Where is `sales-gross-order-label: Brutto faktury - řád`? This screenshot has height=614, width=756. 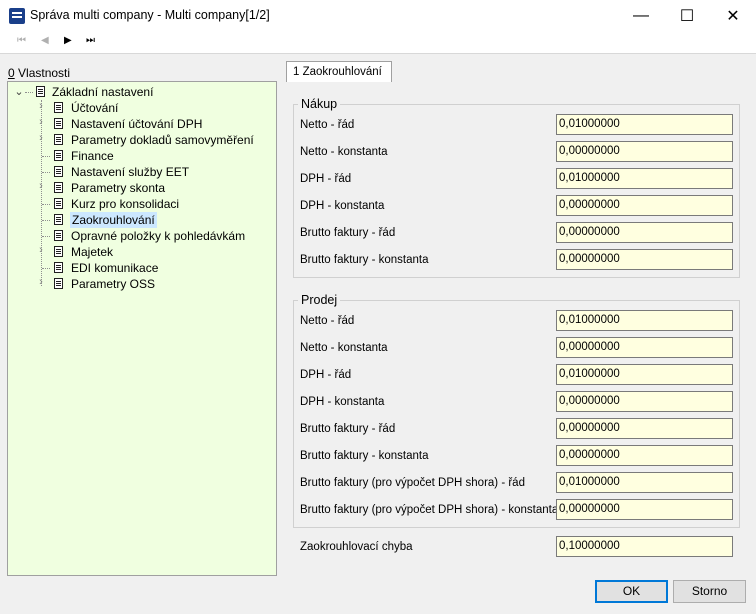 sales-gross-order-label: Brutto faktury - řád is located at coordinates (348, 429).